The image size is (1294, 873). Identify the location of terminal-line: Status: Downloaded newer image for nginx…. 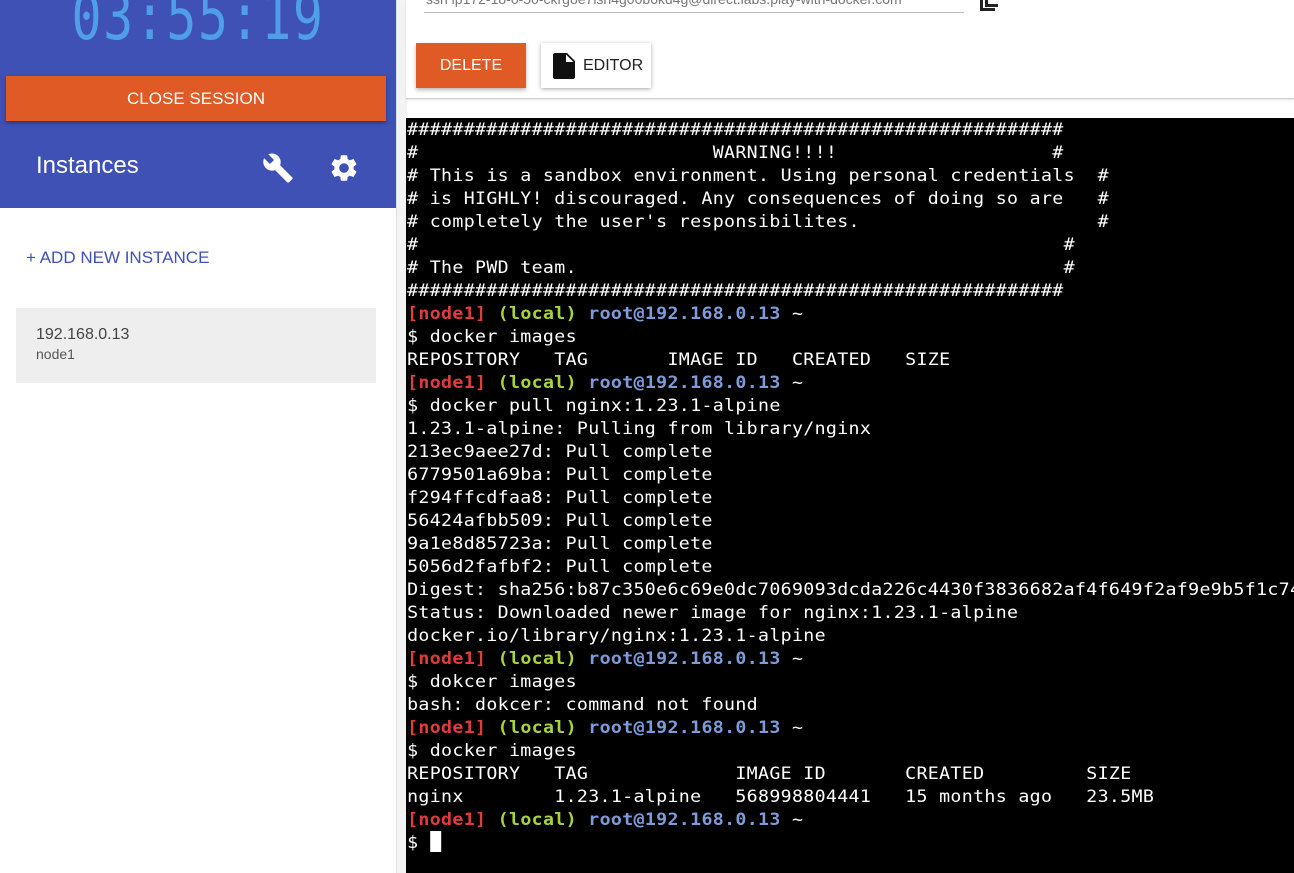
(713, 612).